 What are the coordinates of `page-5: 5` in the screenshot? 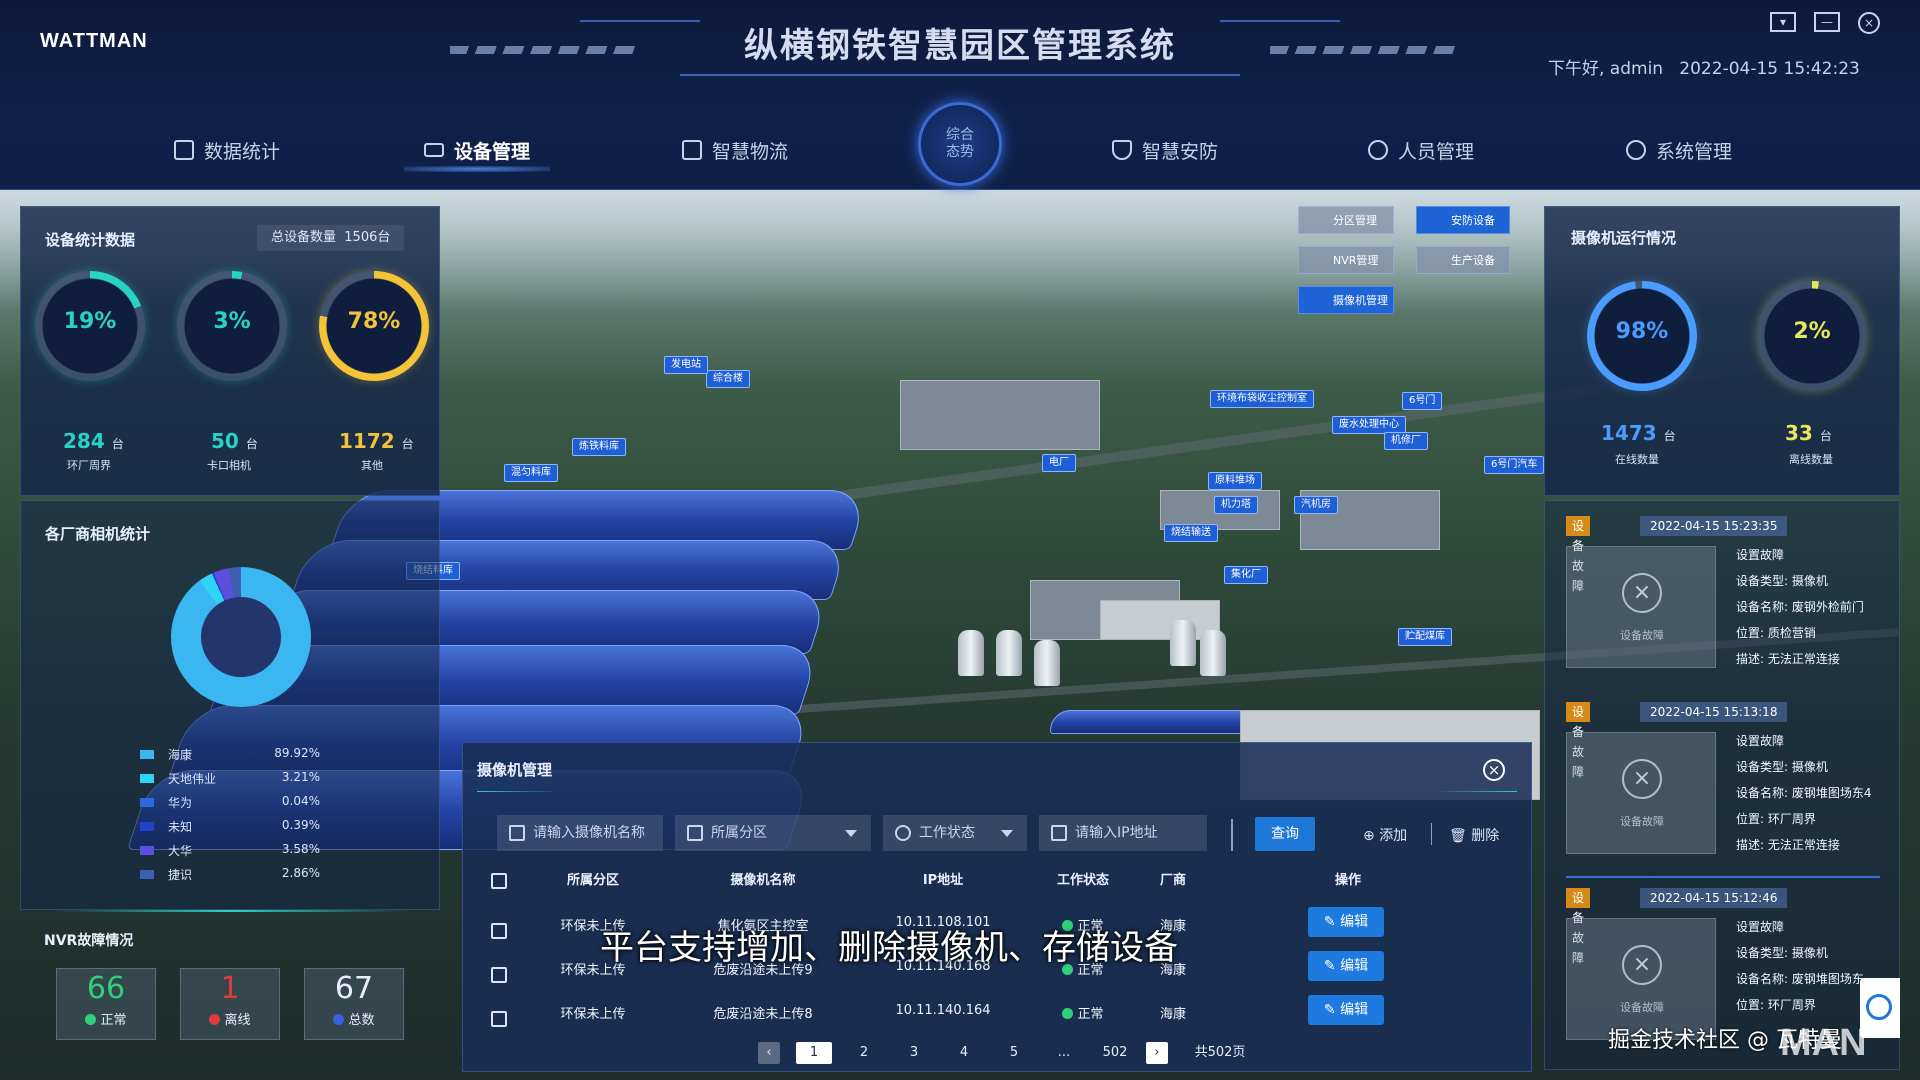 It's located at (1014, 1053).